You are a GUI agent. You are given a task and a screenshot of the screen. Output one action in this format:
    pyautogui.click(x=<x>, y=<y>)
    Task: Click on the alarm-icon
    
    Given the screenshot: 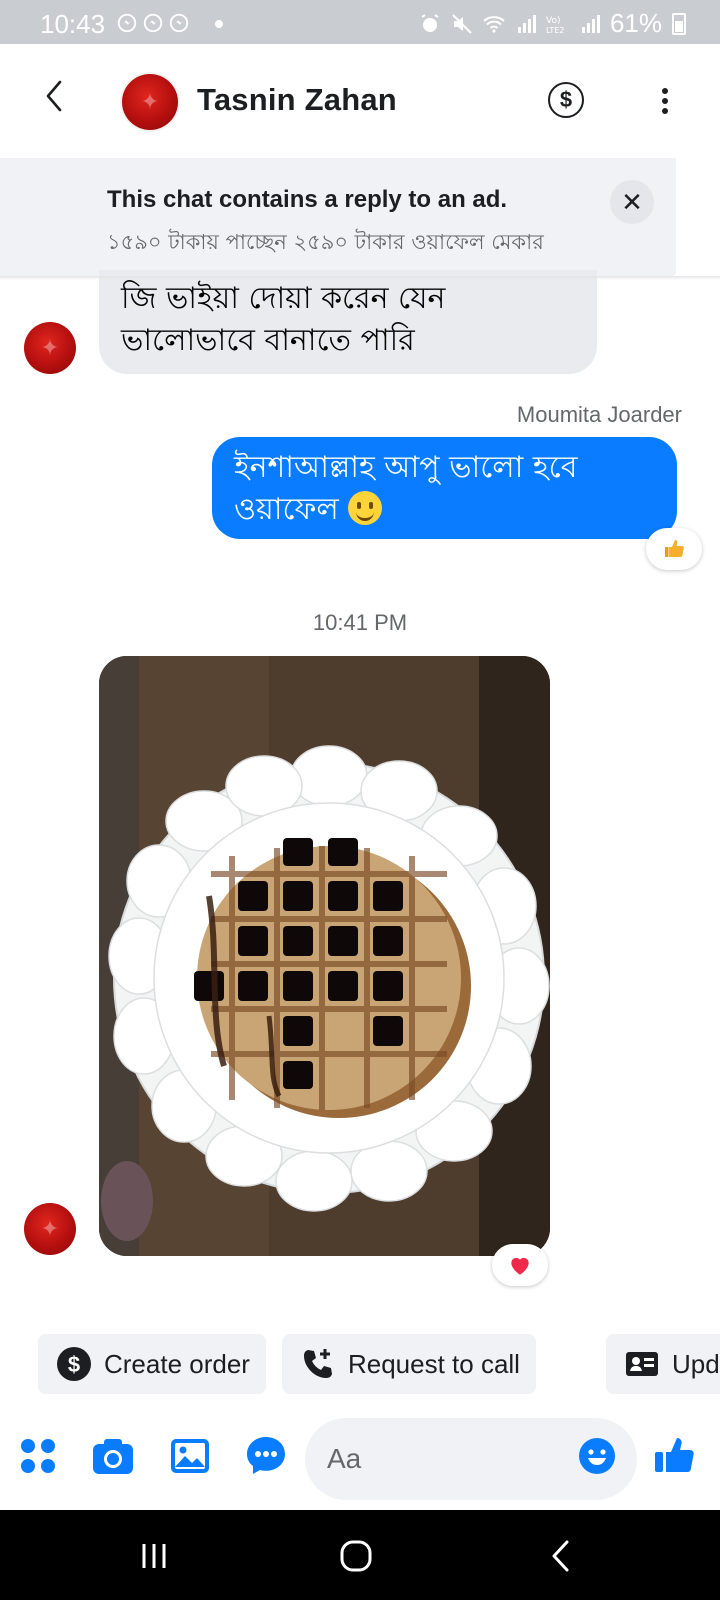 What is the action you would take?
    pyautogui.click(x=430, y=22)
    